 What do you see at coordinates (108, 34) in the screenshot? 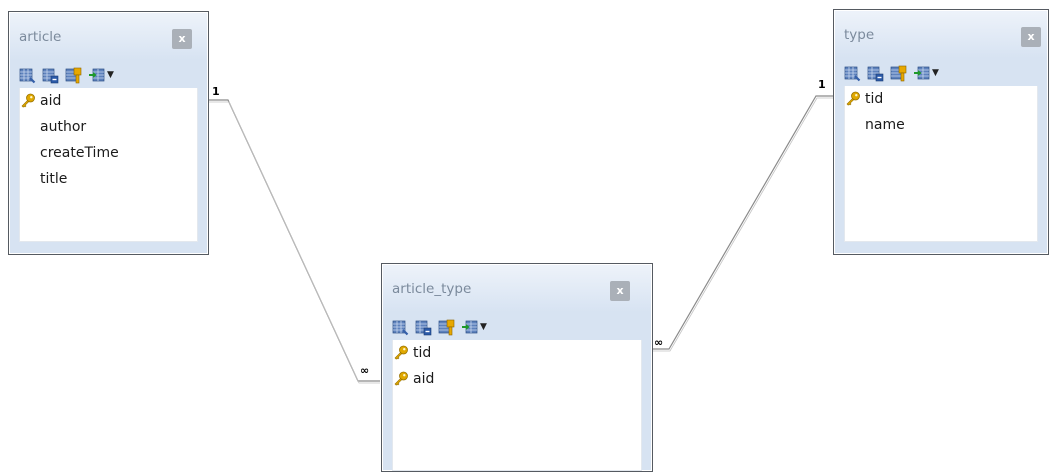
I see `table-header: article x` at bounding box center [108, 34].